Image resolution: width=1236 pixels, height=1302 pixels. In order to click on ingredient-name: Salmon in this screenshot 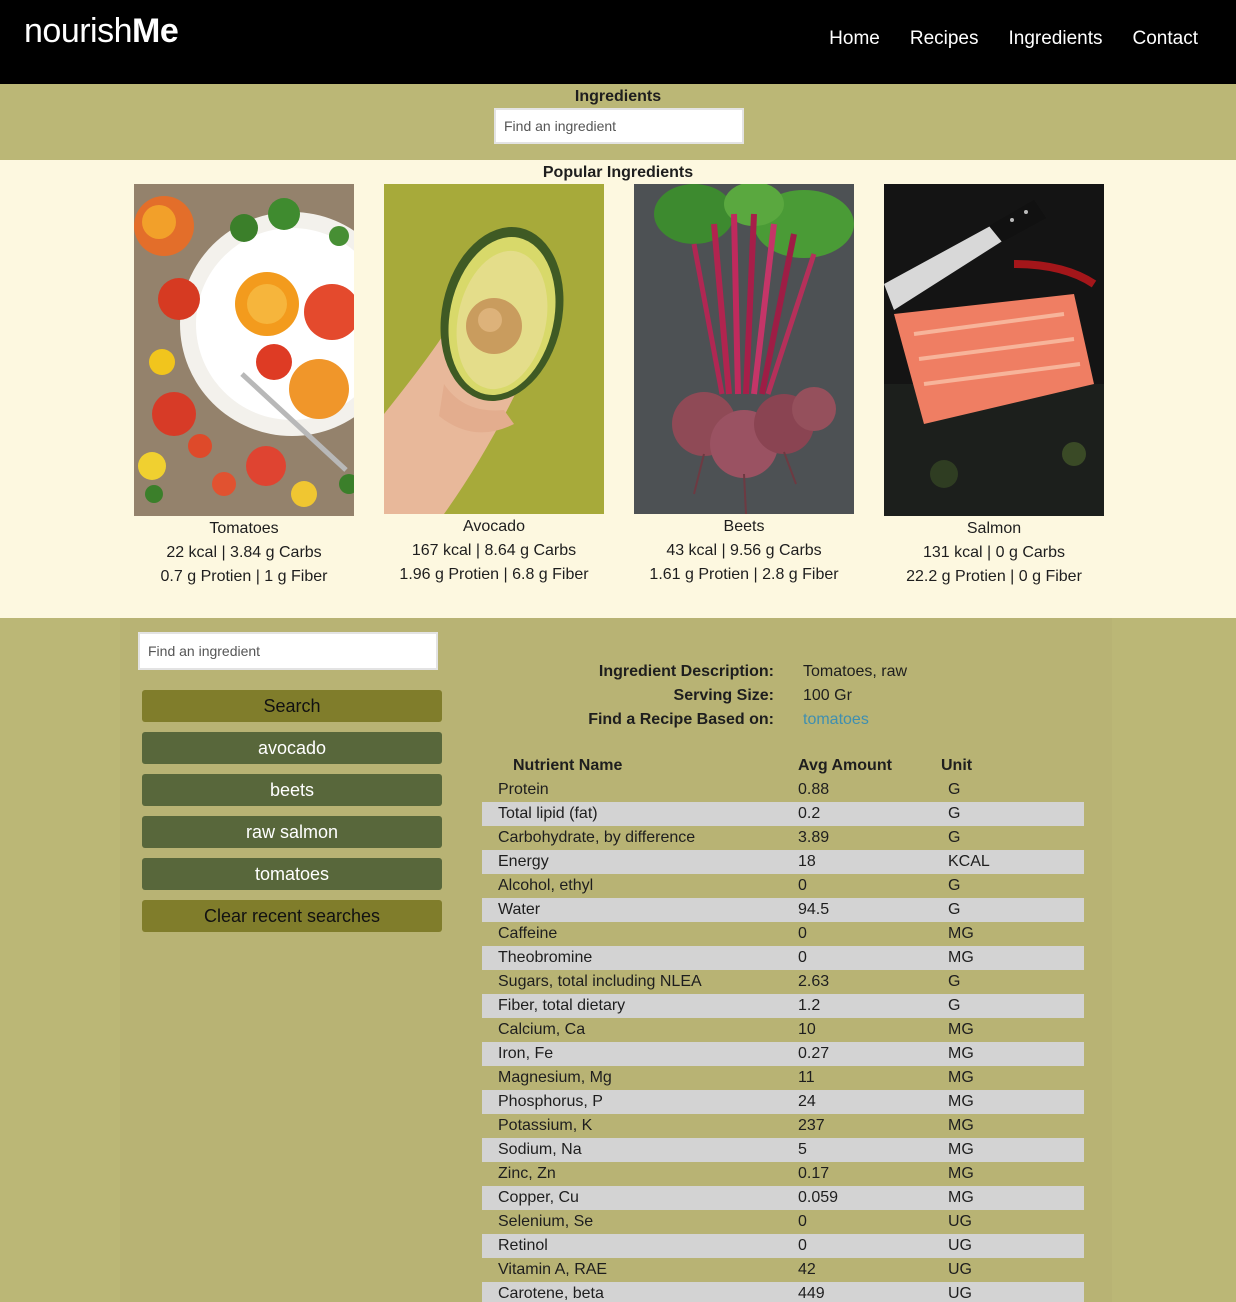, I will do `click(994, 528)`.